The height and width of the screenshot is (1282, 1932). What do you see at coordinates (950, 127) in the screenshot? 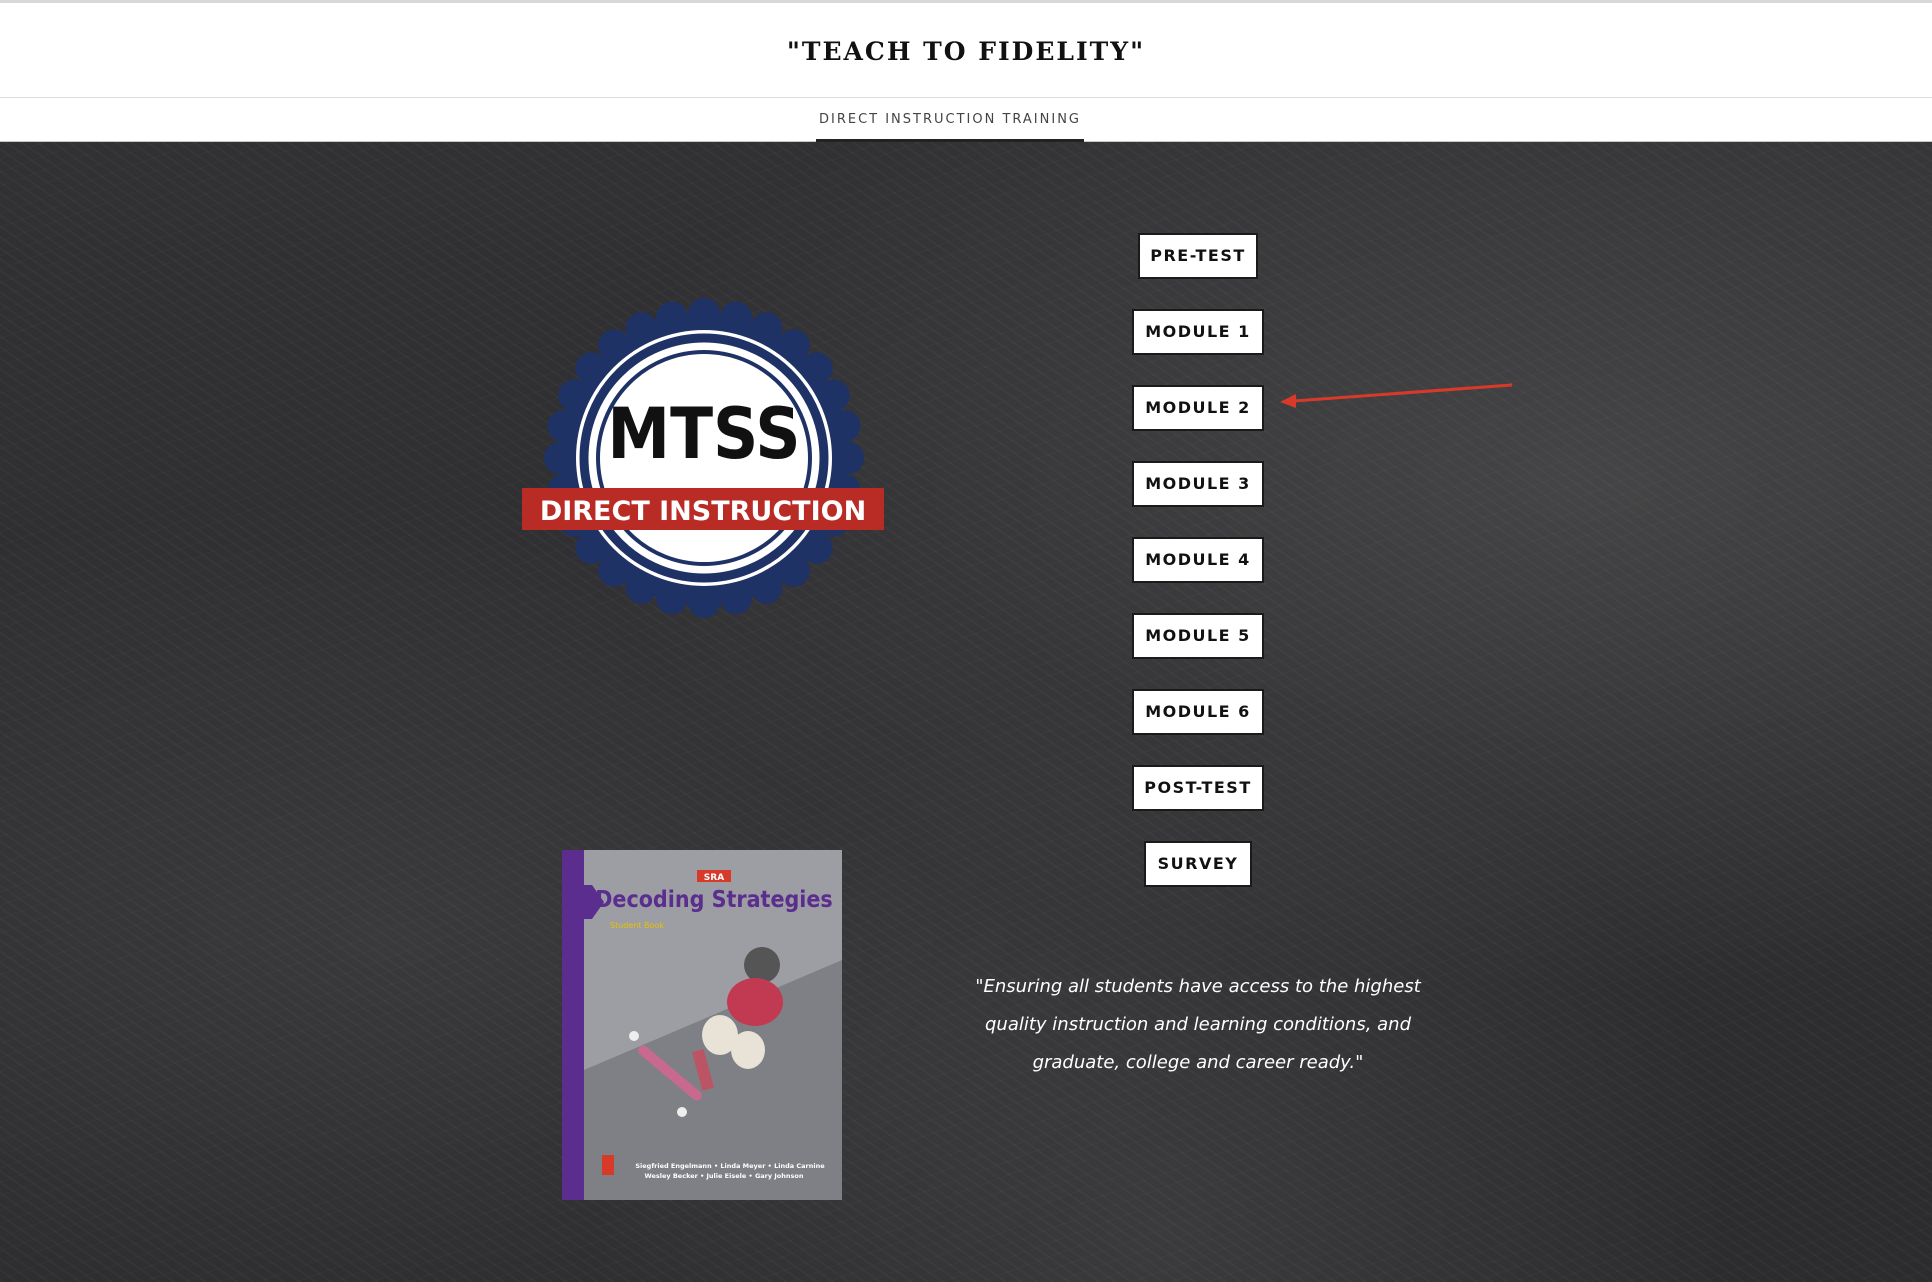
I see `nav-item-direct-instruction-training: DIRECT INSTRUCTION TRAINING` at bounding box center [950, 127].